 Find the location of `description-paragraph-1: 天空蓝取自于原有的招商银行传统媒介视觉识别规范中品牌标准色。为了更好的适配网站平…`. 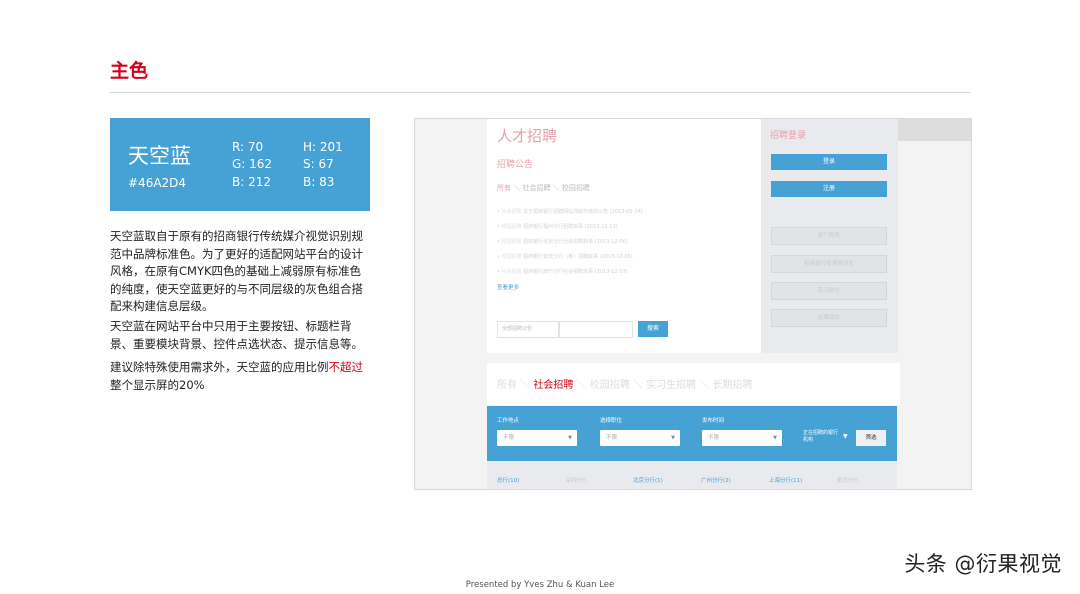

description-paragraph-1: 天空蓝取自于原有的招商银行传统媒介视觉识别规范中品牌标准色。为了更好的适配网站平… is located at coordinates (236, 271).